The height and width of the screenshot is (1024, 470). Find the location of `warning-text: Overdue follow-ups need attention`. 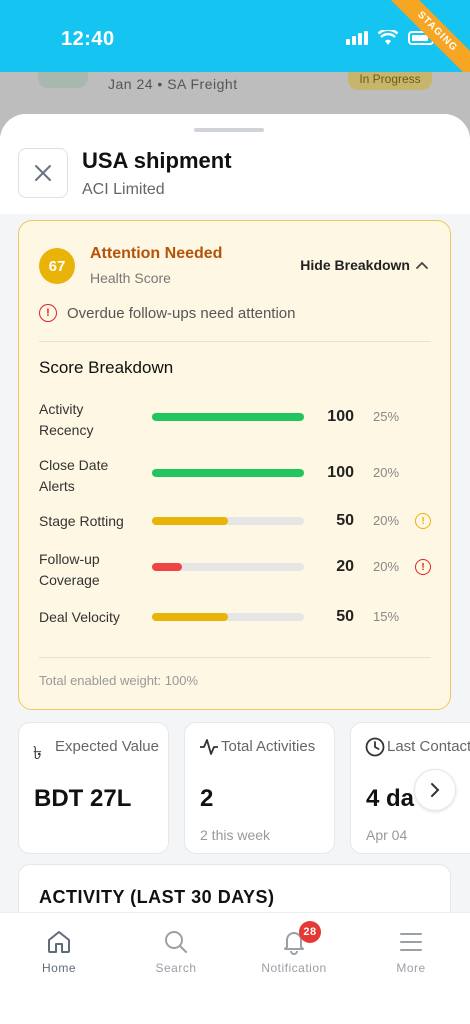

warning-text: Overdue follow-ups need attention is located at coordinates (181, 313).